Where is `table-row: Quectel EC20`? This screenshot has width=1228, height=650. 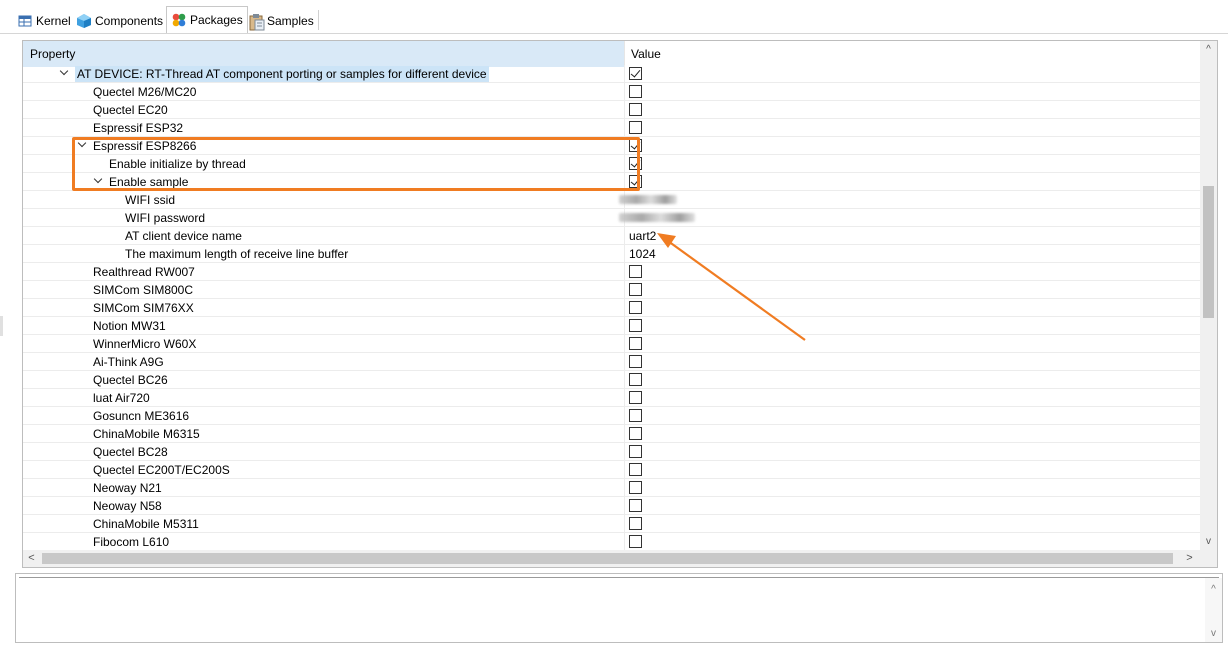 table-row: Quectel EC20 is located at coordinates (612, 109).